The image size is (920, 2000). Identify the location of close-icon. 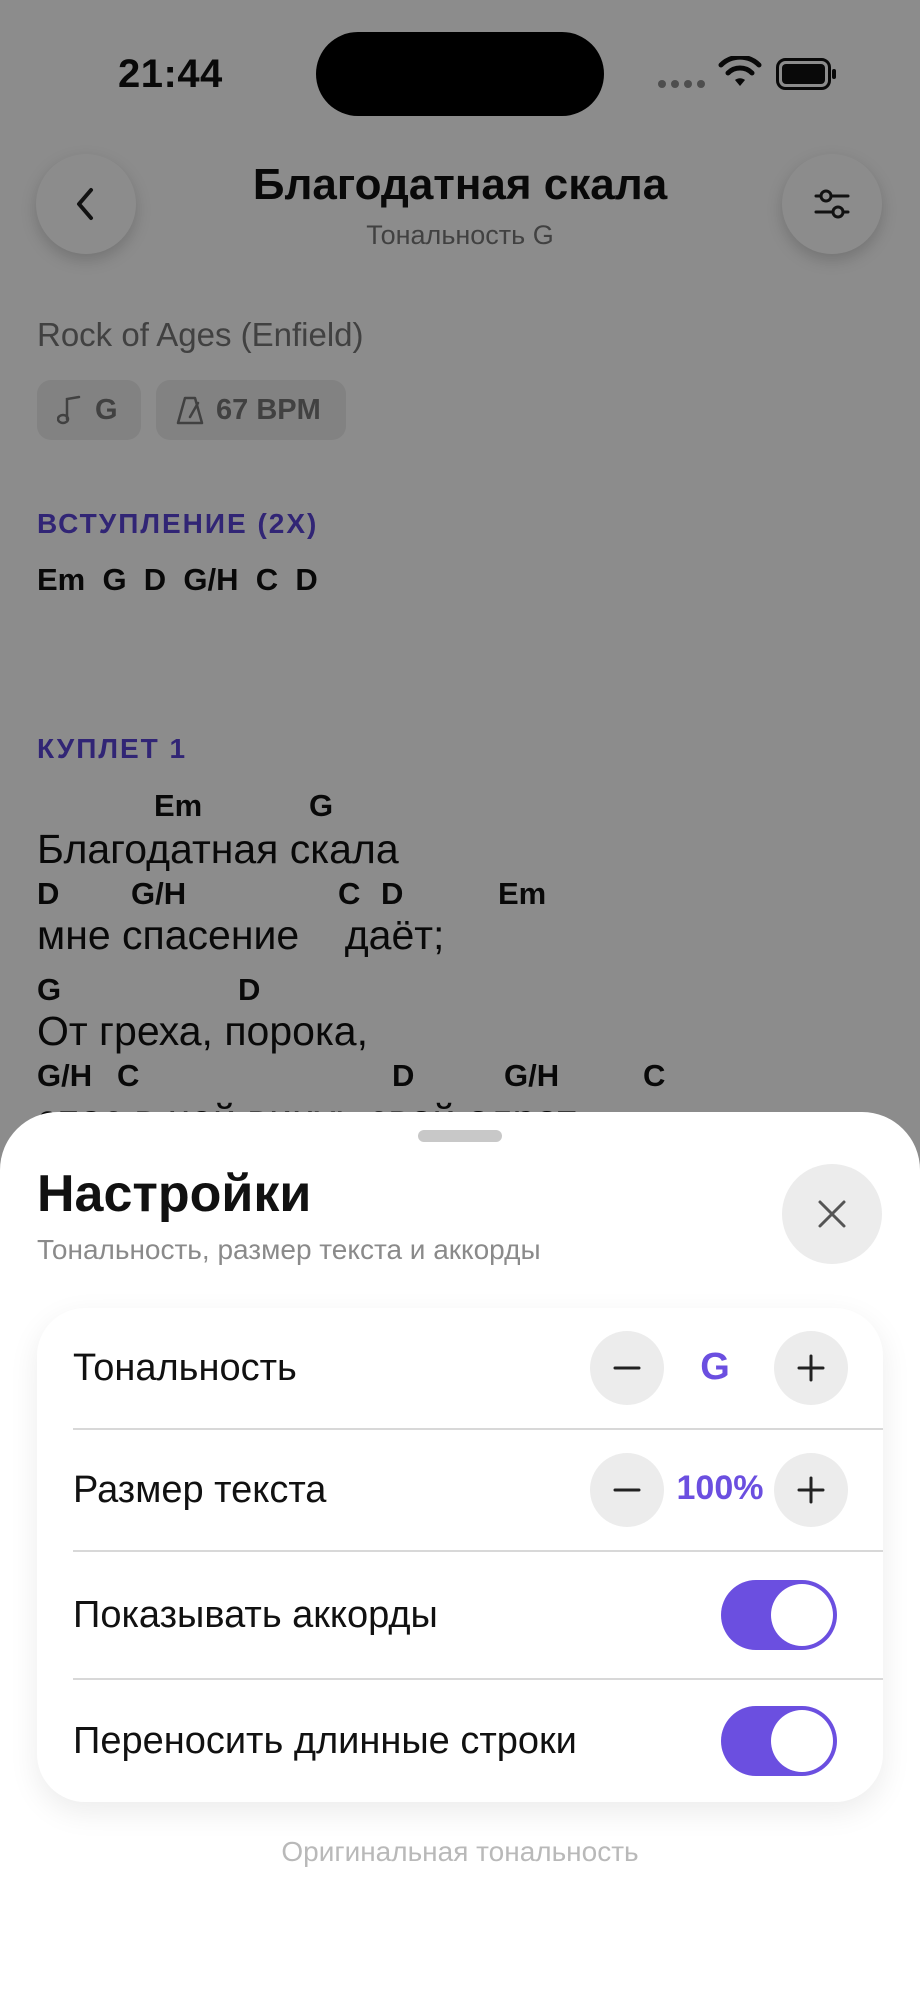
(832, 1214).